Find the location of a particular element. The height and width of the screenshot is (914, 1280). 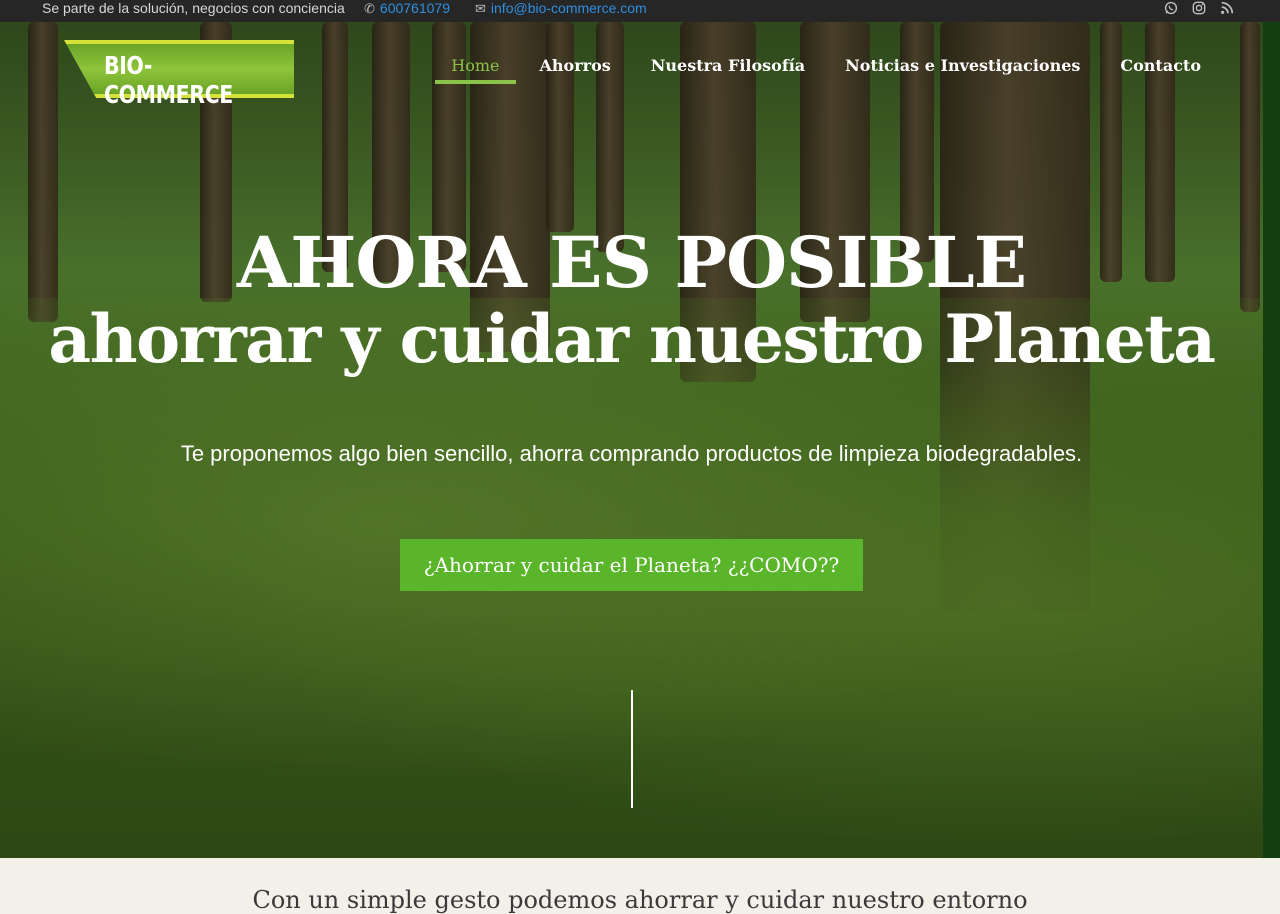

social-links is located at coordinates (1199, 8).